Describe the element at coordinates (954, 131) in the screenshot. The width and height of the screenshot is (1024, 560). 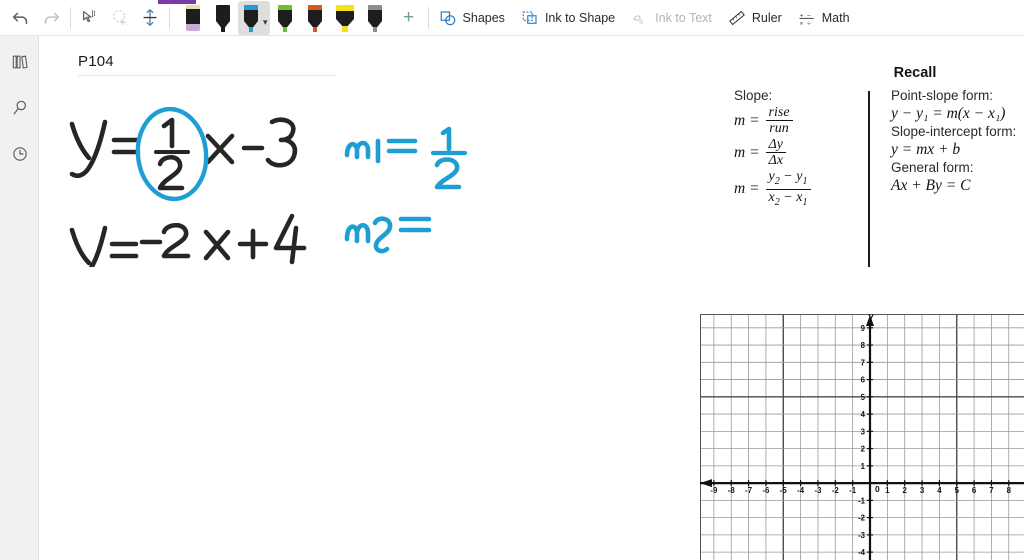
I see `slope-intercept-heading: Slope-intercept form:` at that location.